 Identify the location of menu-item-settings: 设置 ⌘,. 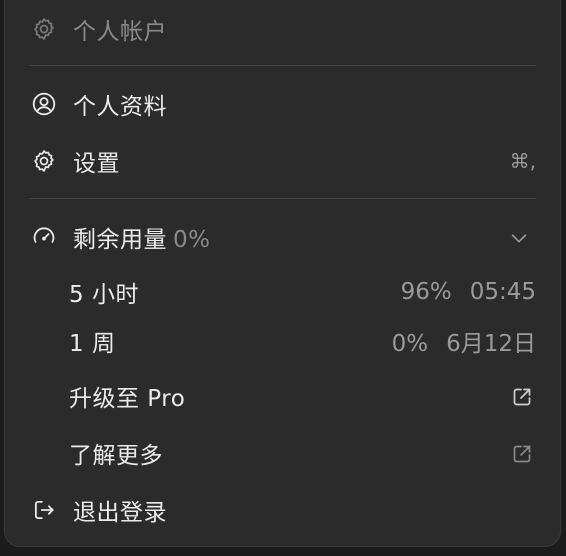
(282, 161).